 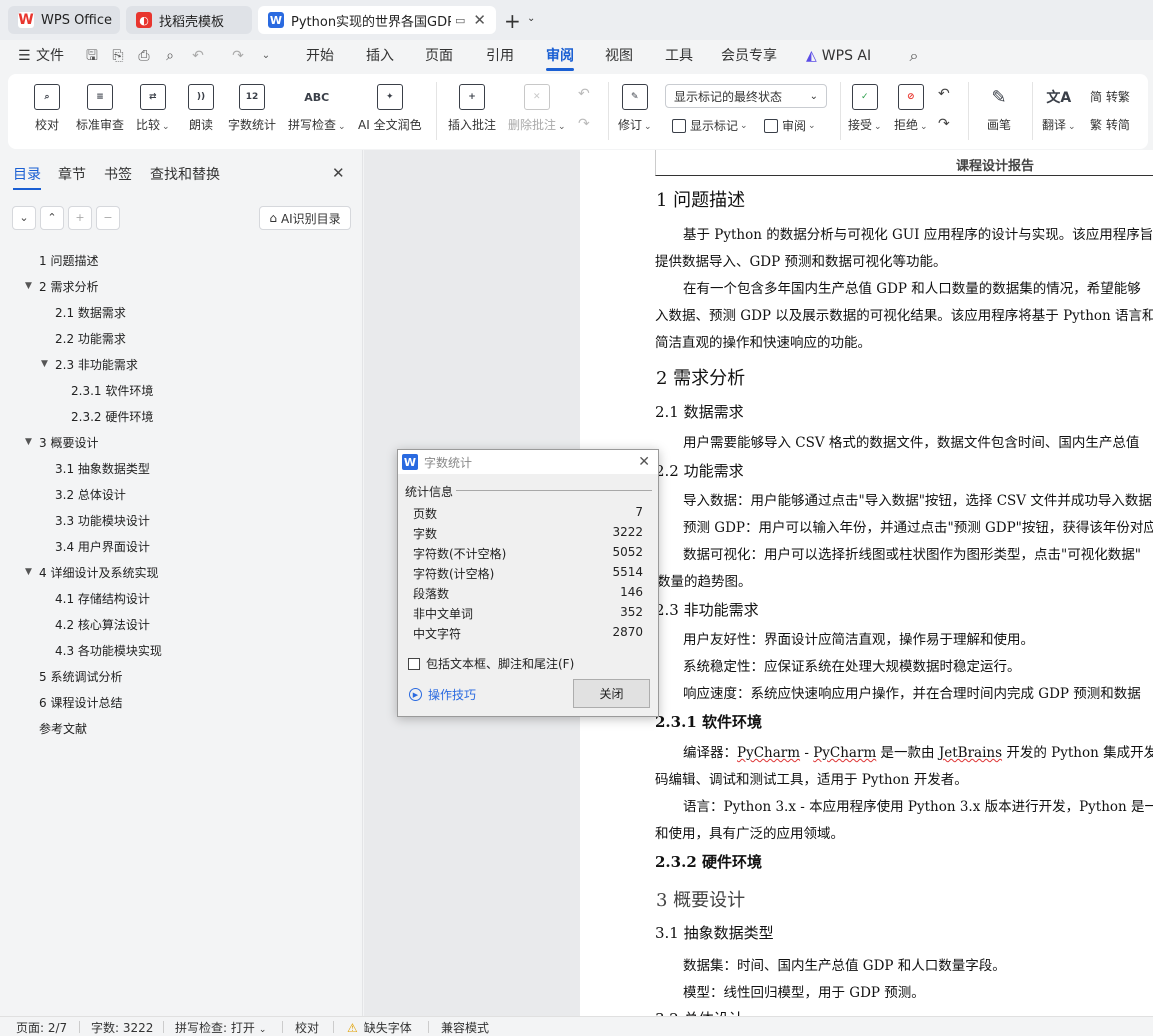 I want to click on menu-page: 页面, so click(x=439, y=56).